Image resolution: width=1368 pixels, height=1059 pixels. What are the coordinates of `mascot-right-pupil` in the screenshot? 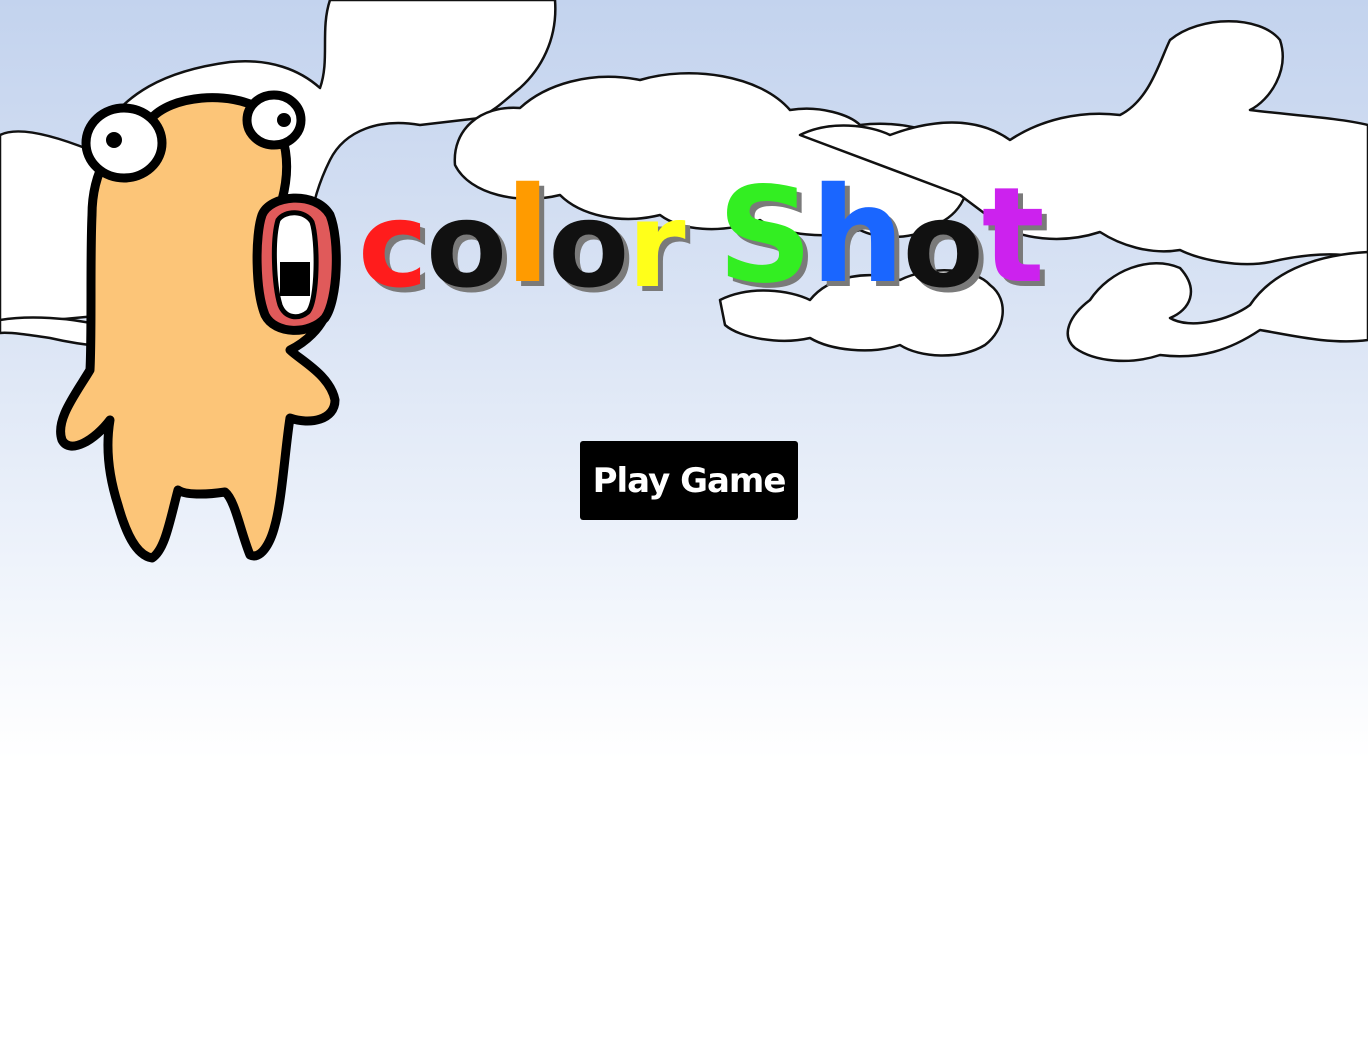 It's located at (284, 120).